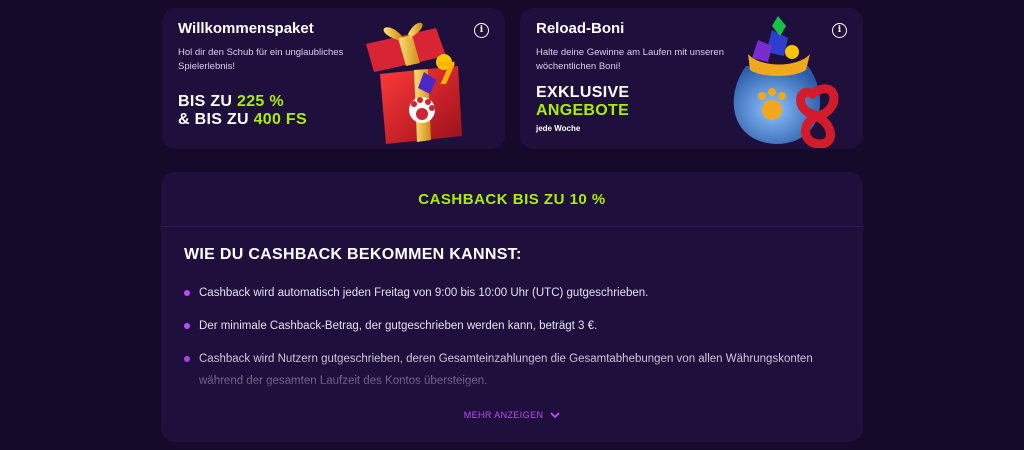 This screenshot has height=450, width=1024. What do you see at coordinates (231, 101) in the screenshot?
I see `welcome-bonus-percent: BIS ZU 225 %` at bounding box center [231, 101].